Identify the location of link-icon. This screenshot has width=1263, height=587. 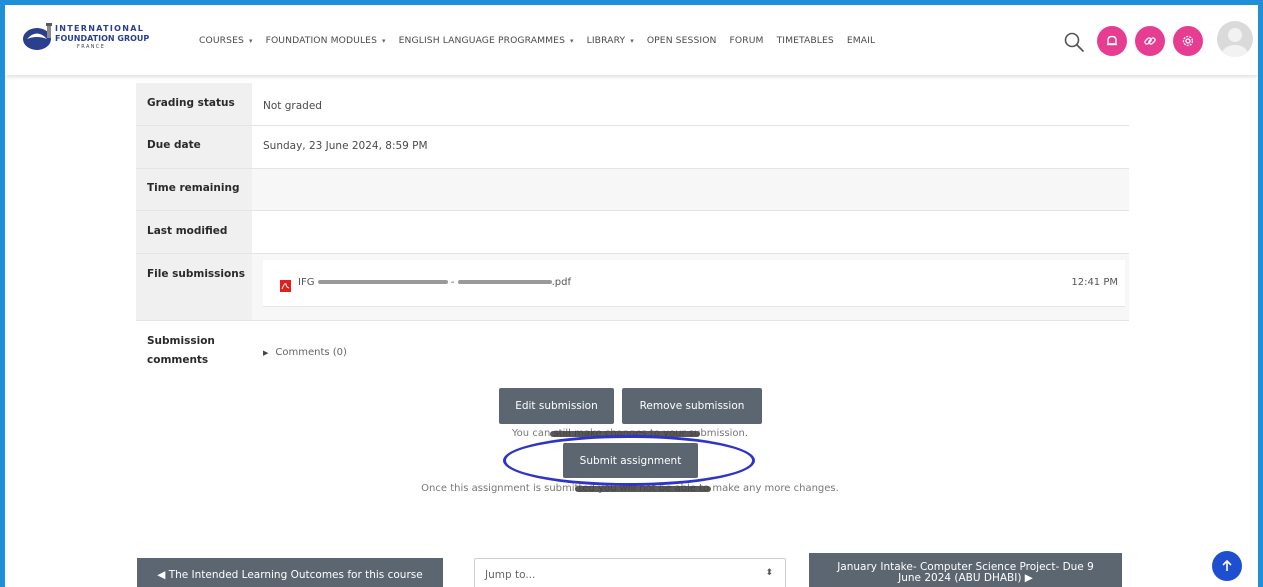
(1150, 41).